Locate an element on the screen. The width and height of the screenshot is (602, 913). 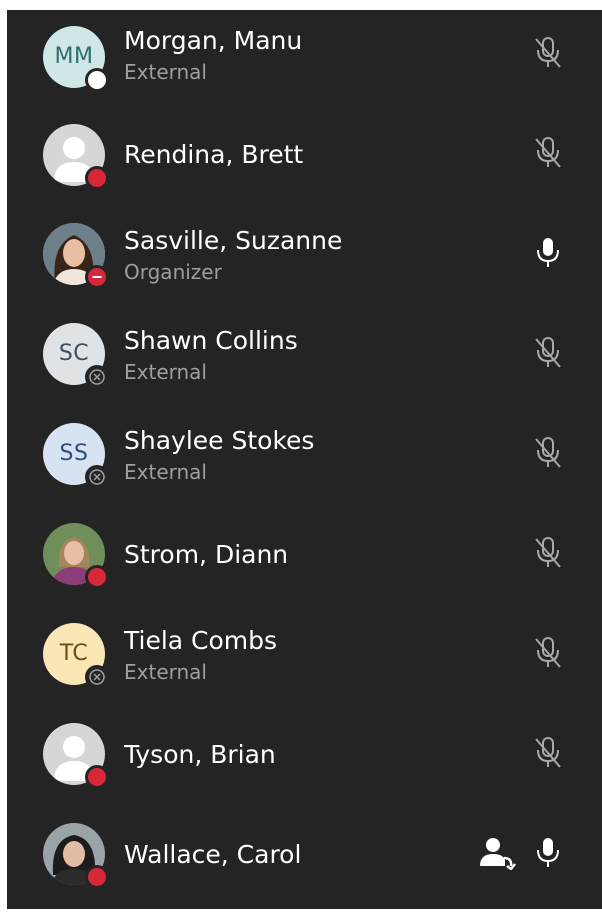
participant-name: Strom, Diann is located at coordinates (206, 554).